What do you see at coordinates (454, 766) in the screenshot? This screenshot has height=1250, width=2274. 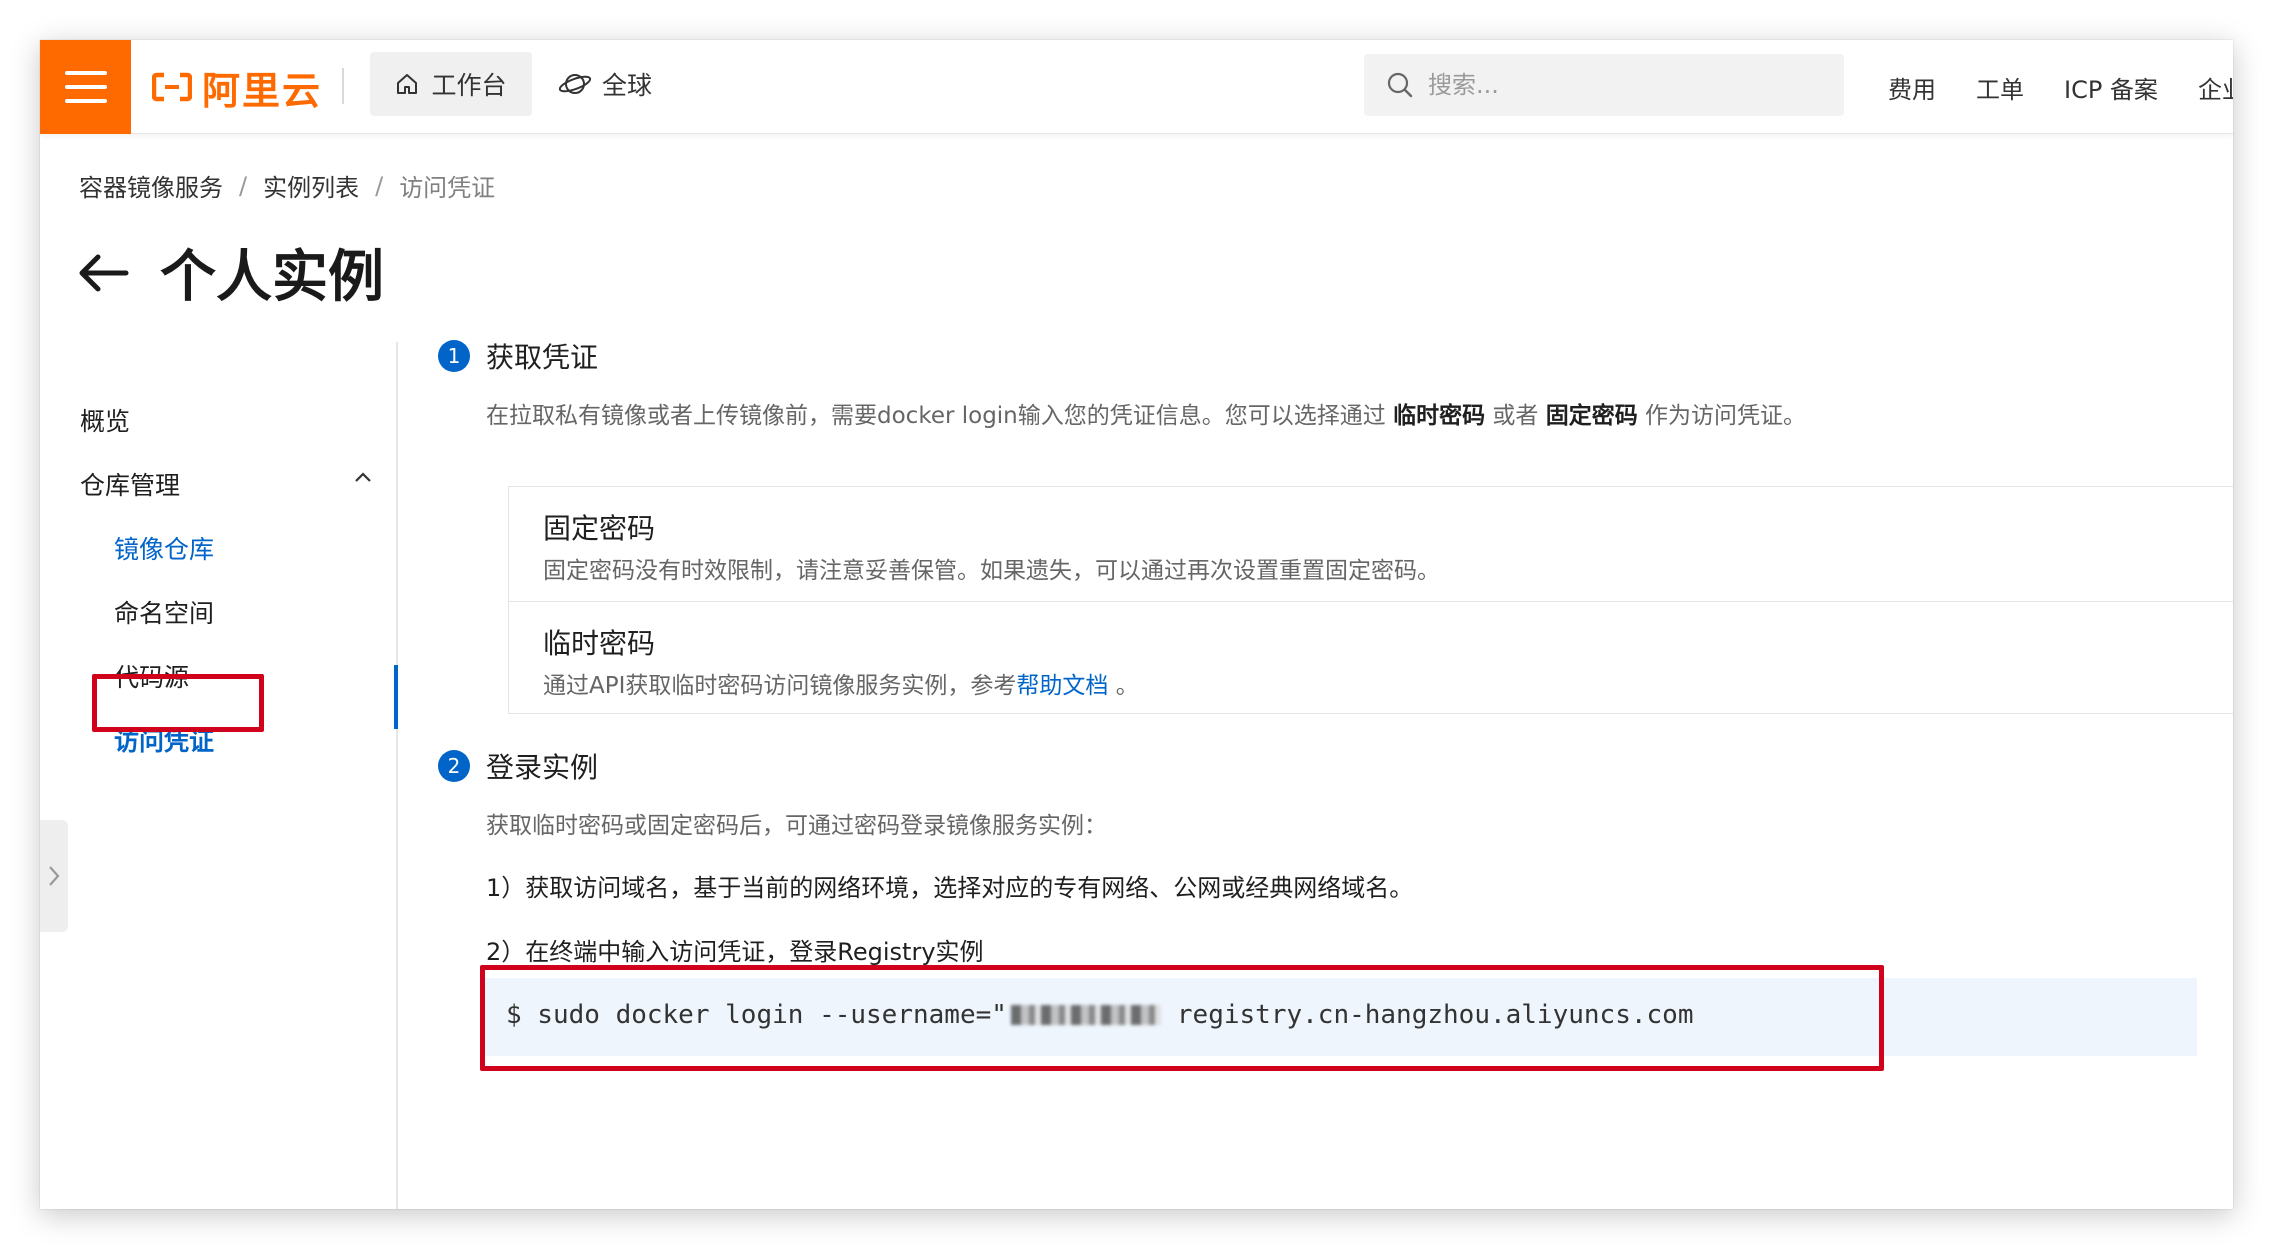 I see `step-2-badge: 2` at bounding box center [454, 766].